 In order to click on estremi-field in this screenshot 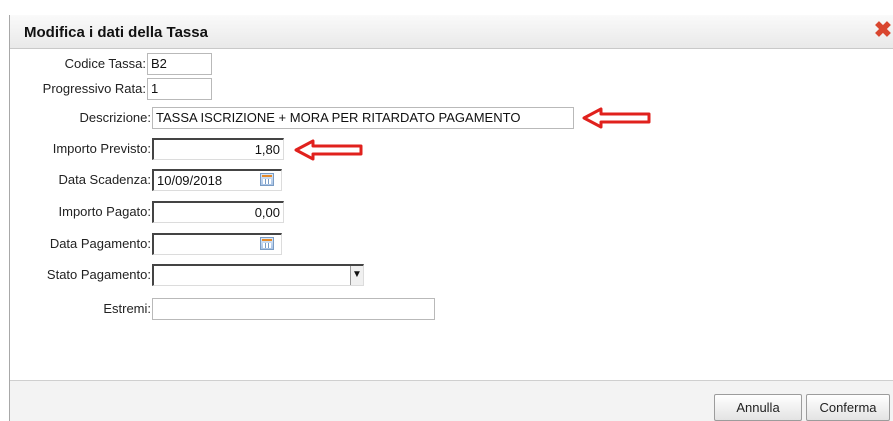, I will do `click(293, 309)`.